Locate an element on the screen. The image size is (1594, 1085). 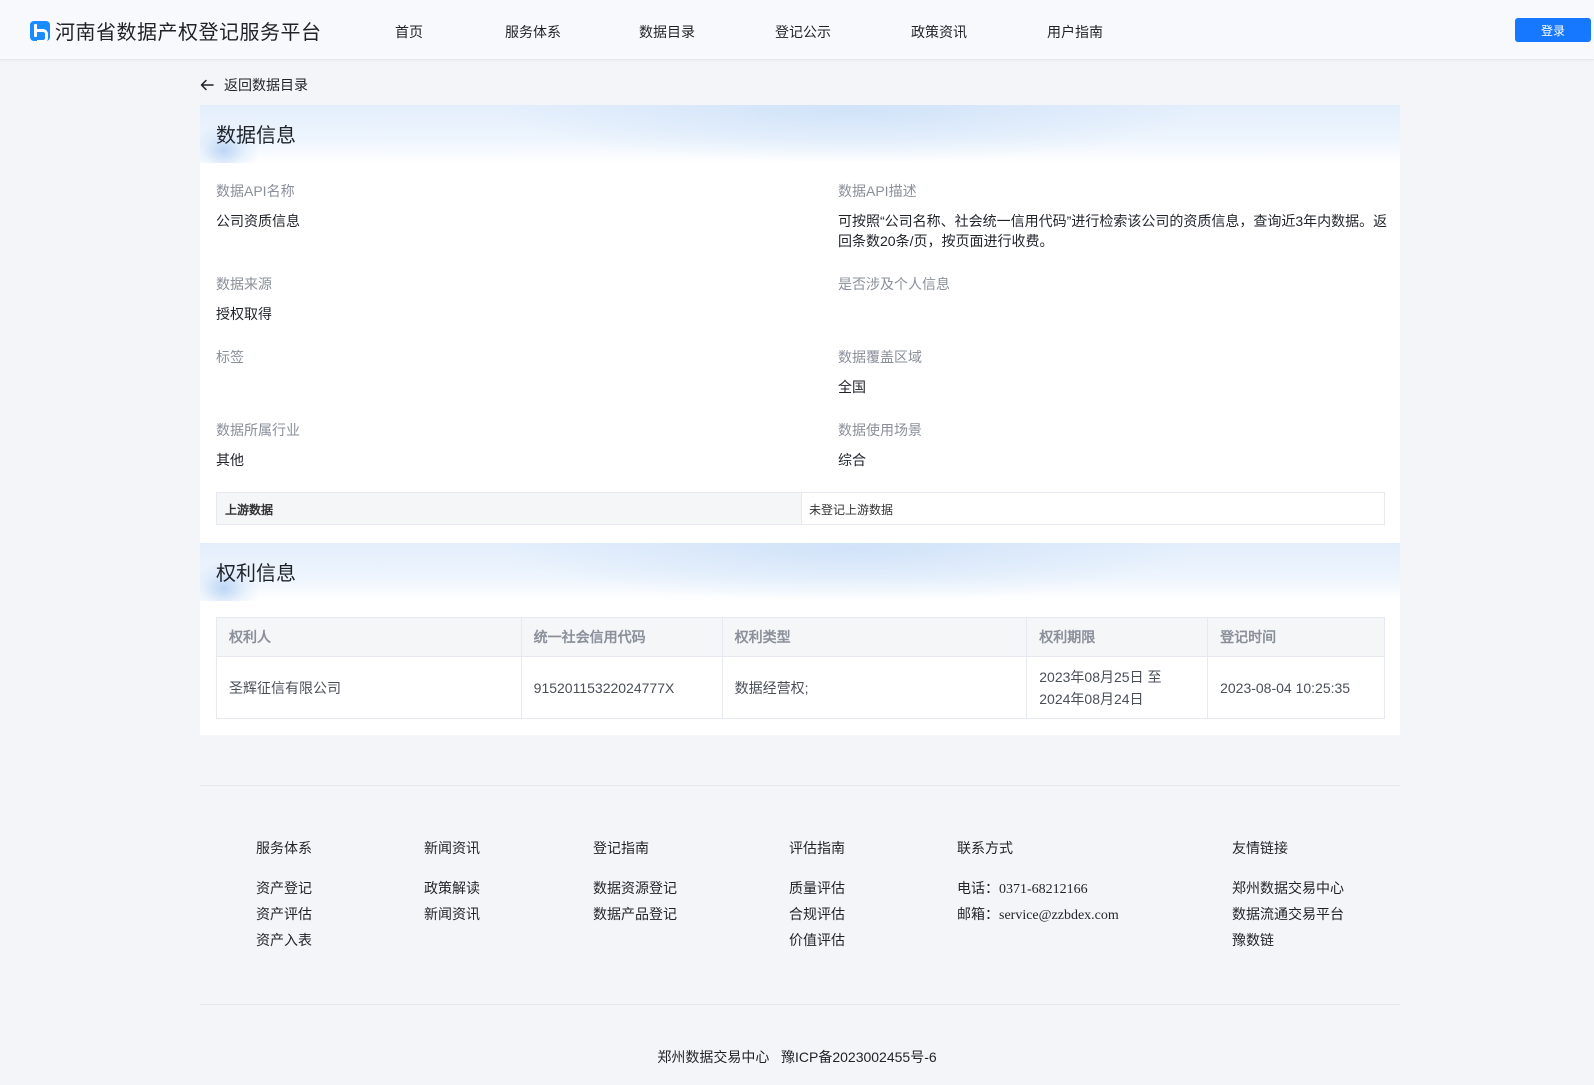
field-label: 数据所属行业 is located at coordinates (258, 430).